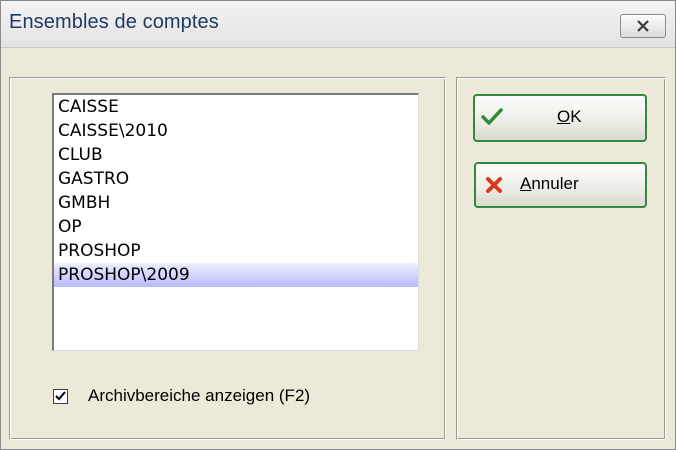 Image resolution: width=676 pixels, height=450 pixels. I want to click on checkmark-small-icon, so click(60, 396).